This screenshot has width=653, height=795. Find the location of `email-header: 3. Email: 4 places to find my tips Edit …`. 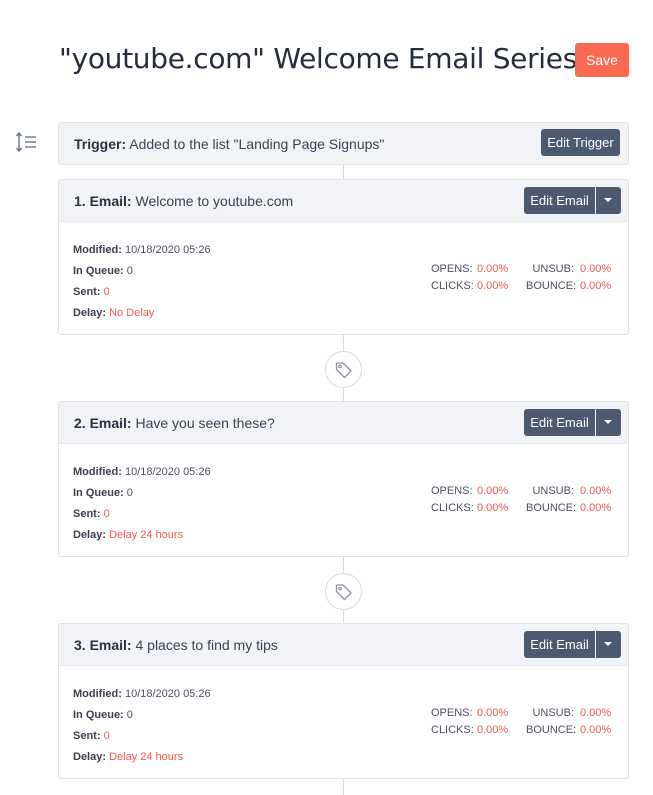

email-header: 3. Email: 4 places to find my tips Edit … is located at coordinates (343, 645).